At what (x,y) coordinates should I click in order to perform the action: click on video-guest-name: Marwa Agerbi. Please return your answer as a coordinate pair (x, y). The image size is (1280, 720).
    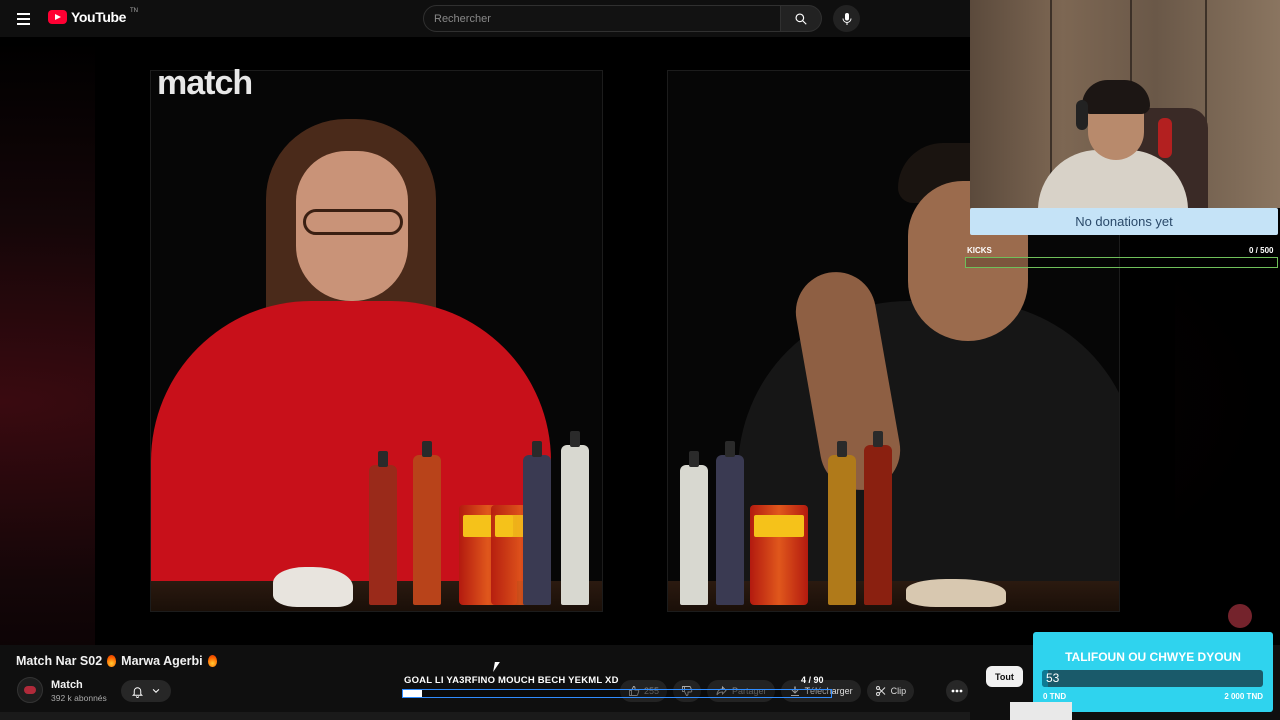
    Looking at the image, I should click on (162, 661).